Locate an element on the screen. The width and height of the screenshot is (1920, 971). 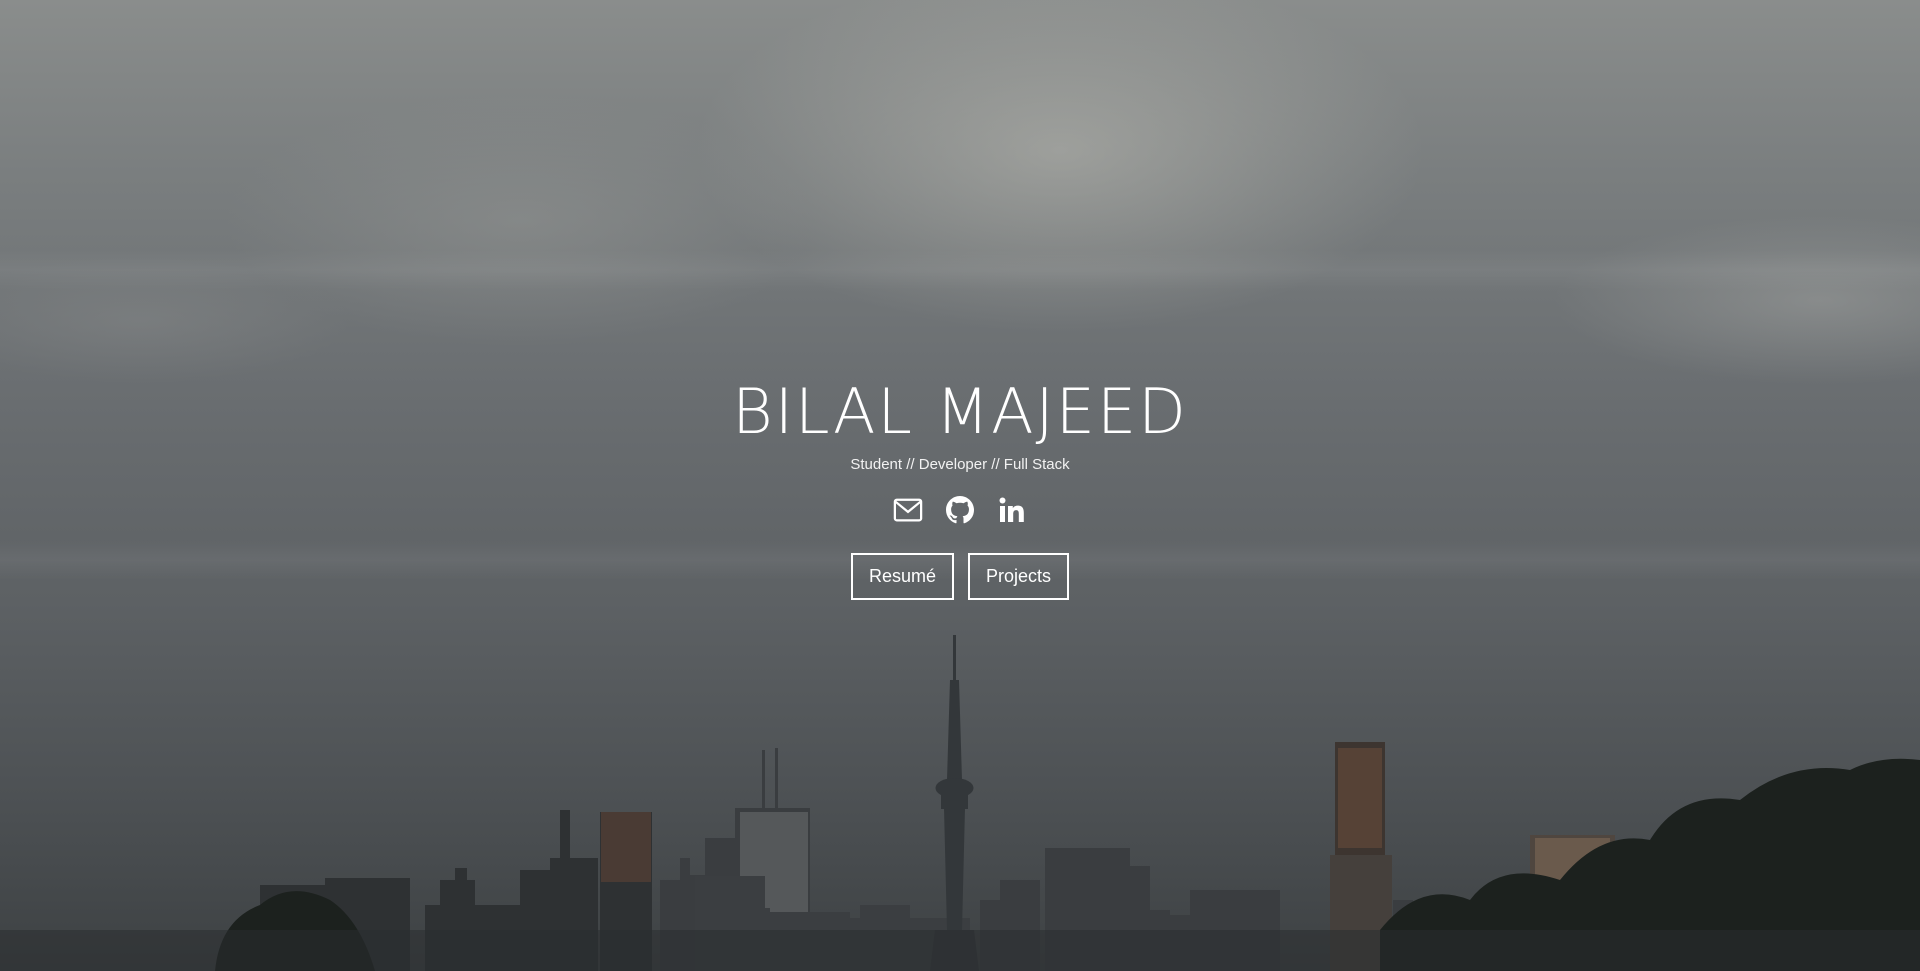
linkedin-link is located at coordinates (1012, 510).